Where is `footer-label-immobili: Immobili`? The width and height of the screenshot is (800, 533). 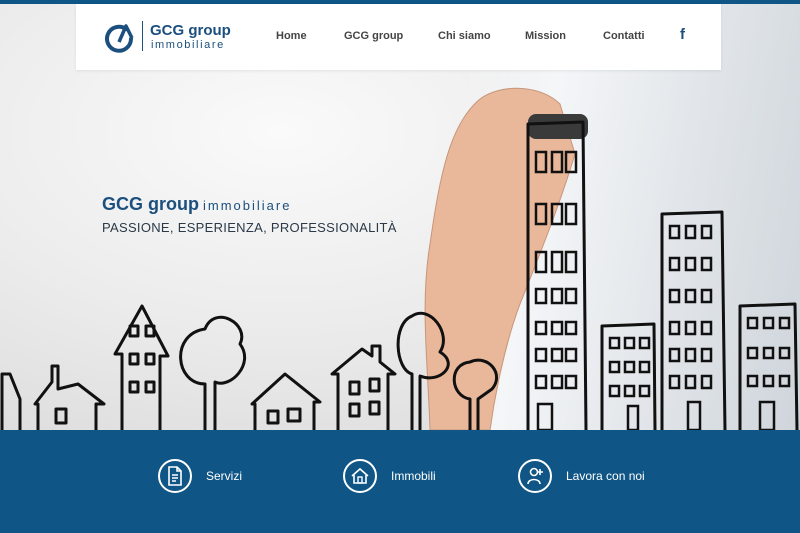 footer-label-immobili: Immobili is located at coordinates (413, 476).